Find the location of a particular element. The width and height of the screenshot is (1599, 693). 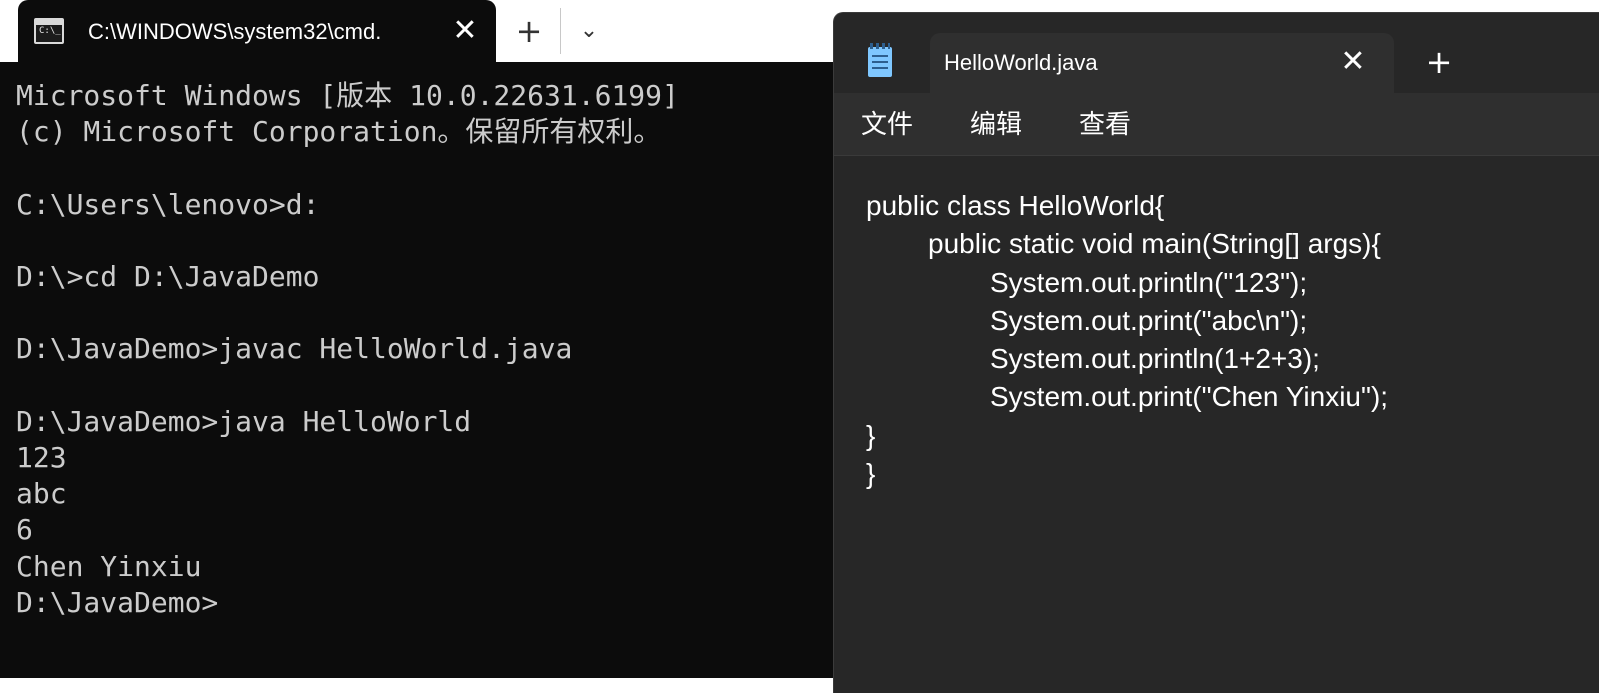

divider is located at coordinates (1216, 155).